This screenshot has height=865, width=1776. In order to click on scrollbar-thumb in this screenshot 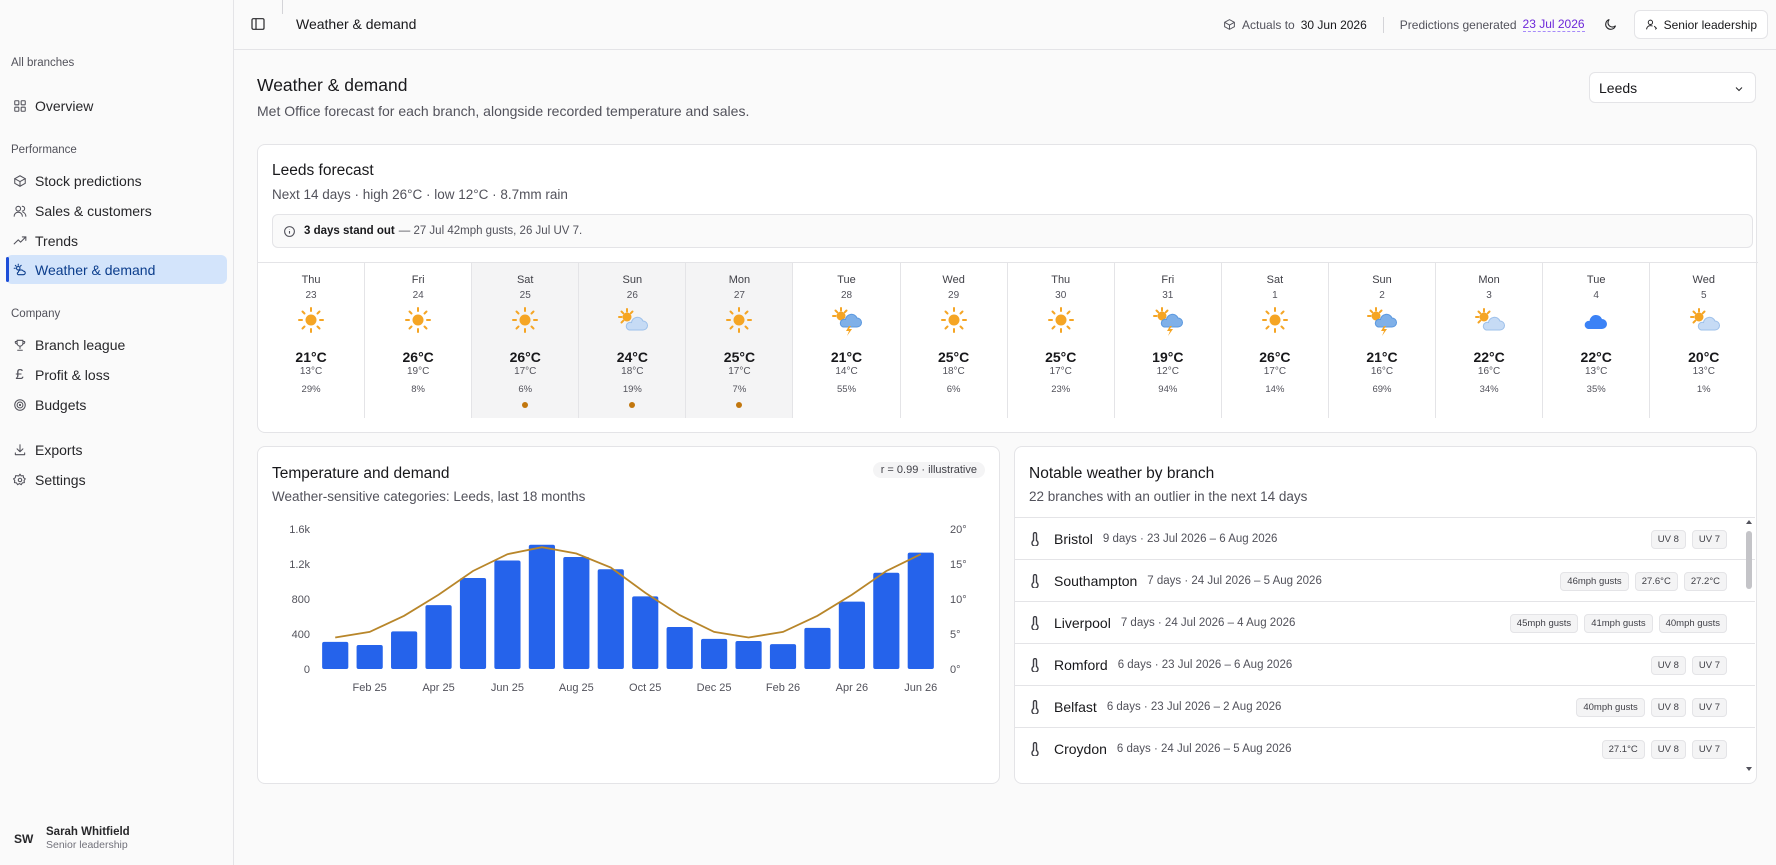, I will do `click(1749, 560)`.